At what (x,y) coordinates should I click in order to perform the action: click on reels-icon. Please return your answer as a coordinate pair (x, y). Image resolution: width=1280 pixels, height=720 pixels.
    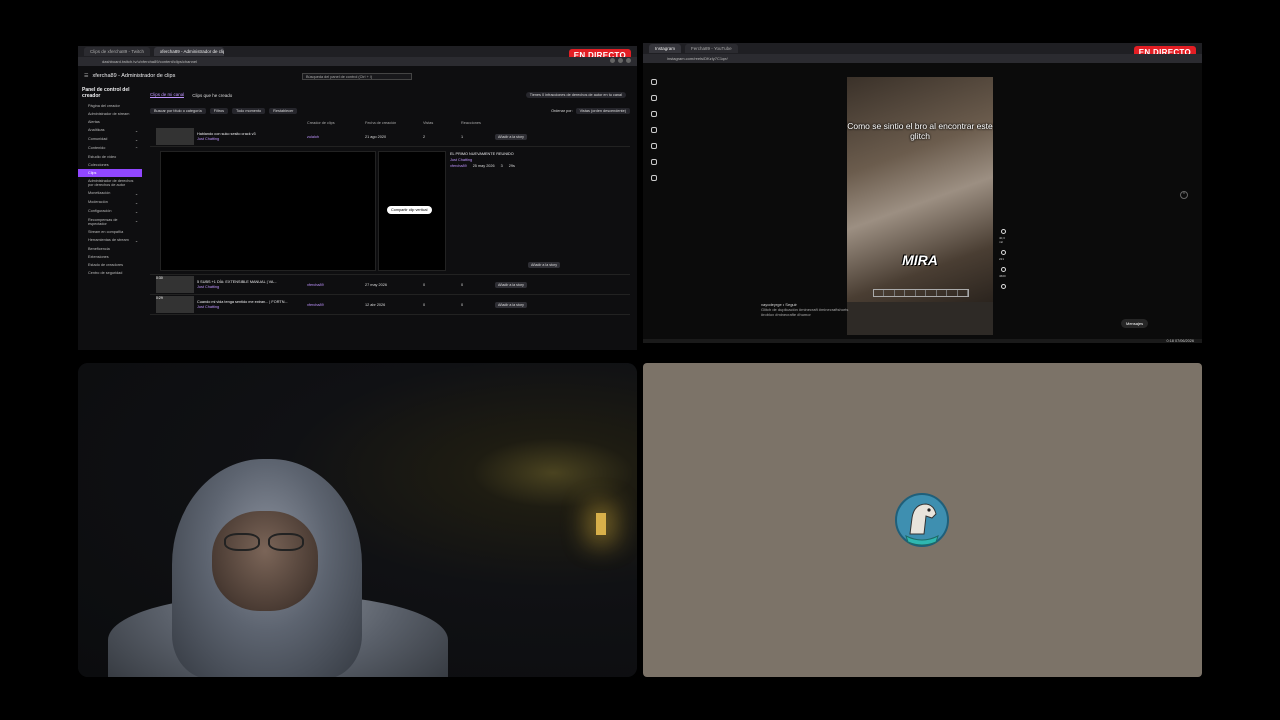
    Looking at the image, I should click on (654, 98).